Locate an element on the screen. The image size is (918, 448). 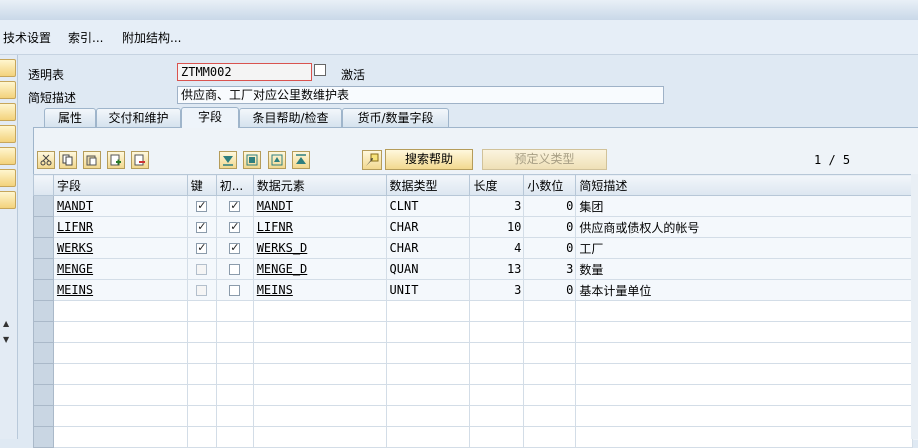
scroll-last-button is located at coordinates (277, 160).